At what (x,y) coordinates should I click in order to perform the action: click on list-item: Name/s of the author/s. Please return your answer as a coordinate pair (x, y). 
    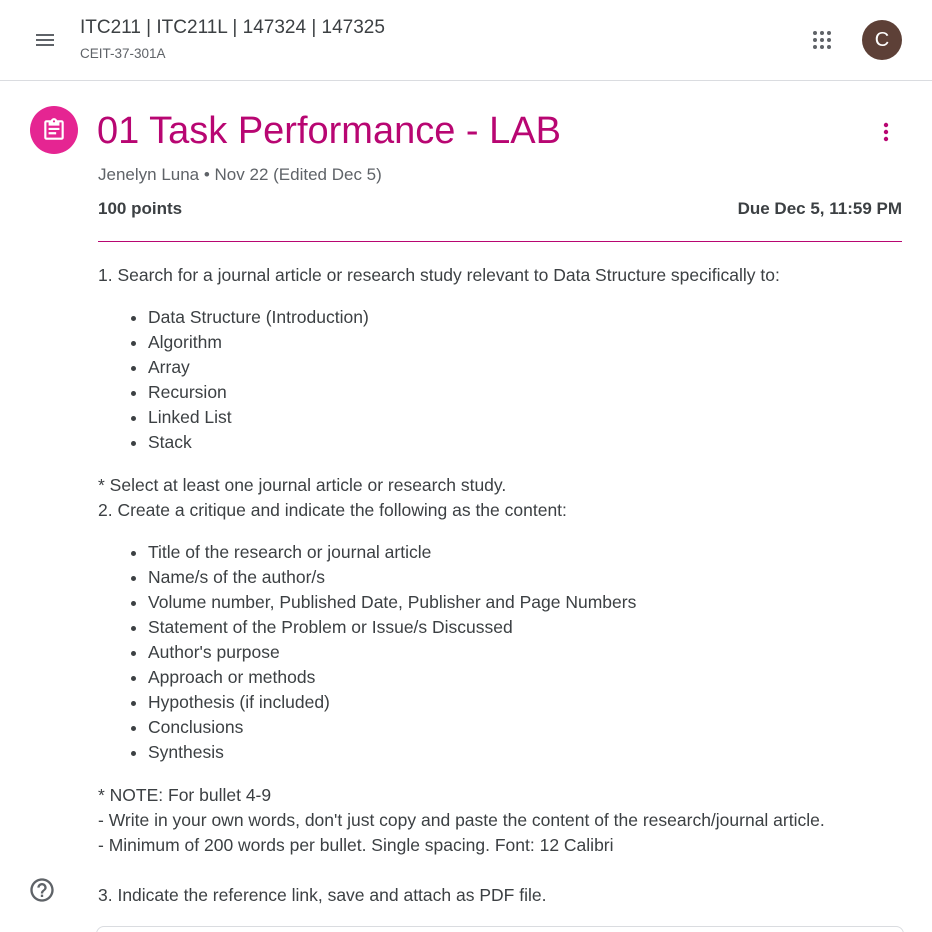
    Looking at the image, I should click on (528, 577).